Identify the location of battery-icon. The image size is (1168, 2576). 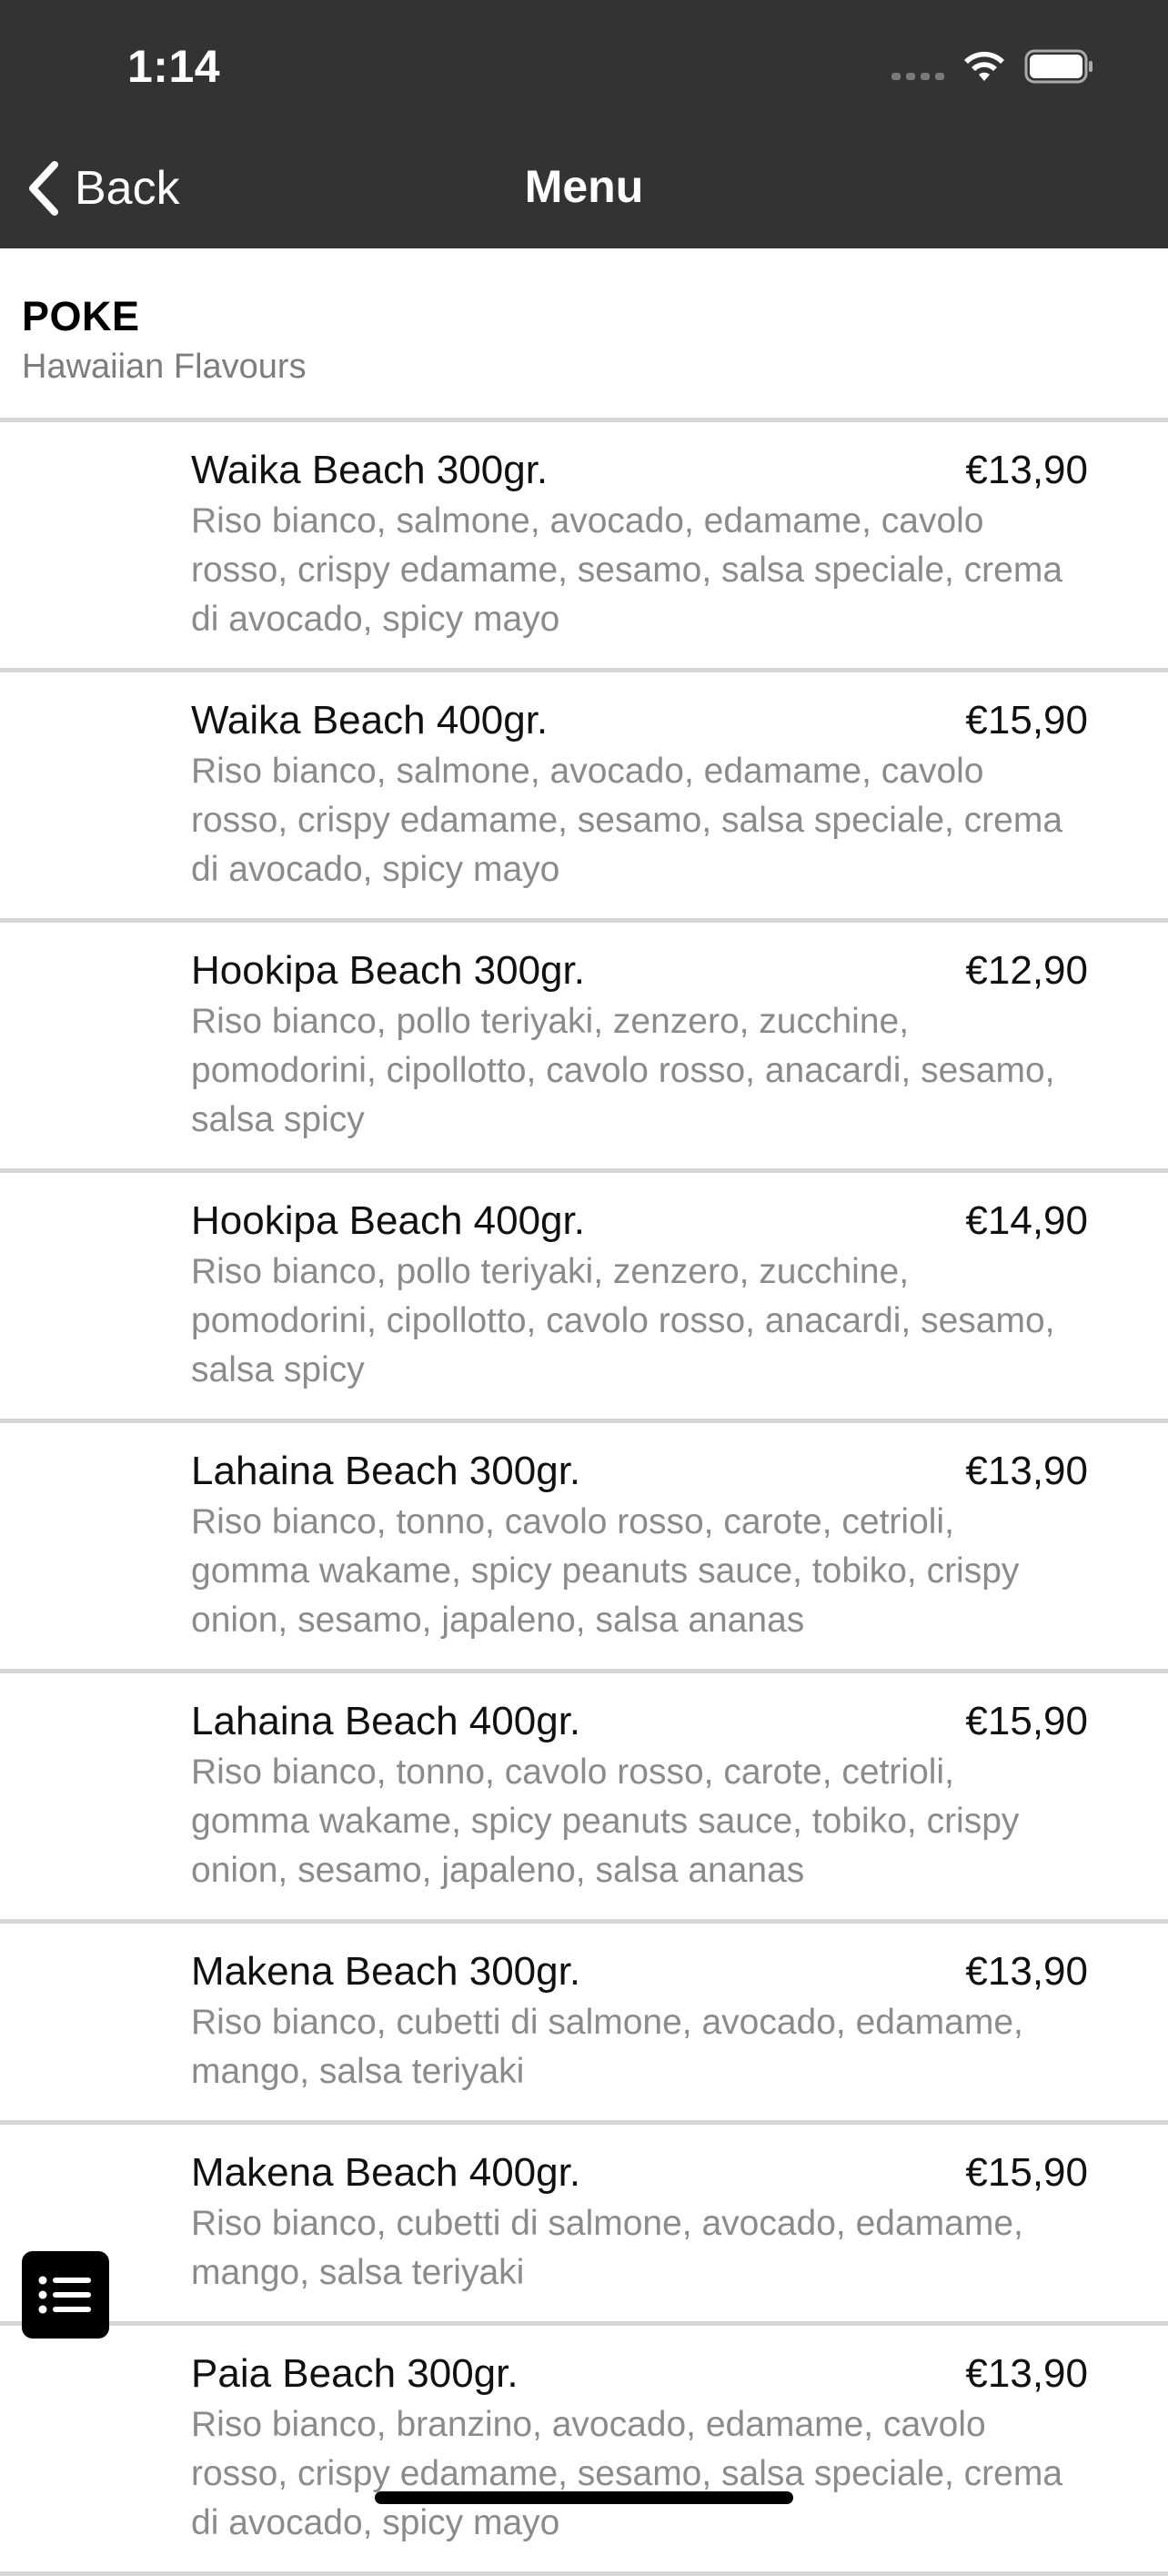
(1058, 66).